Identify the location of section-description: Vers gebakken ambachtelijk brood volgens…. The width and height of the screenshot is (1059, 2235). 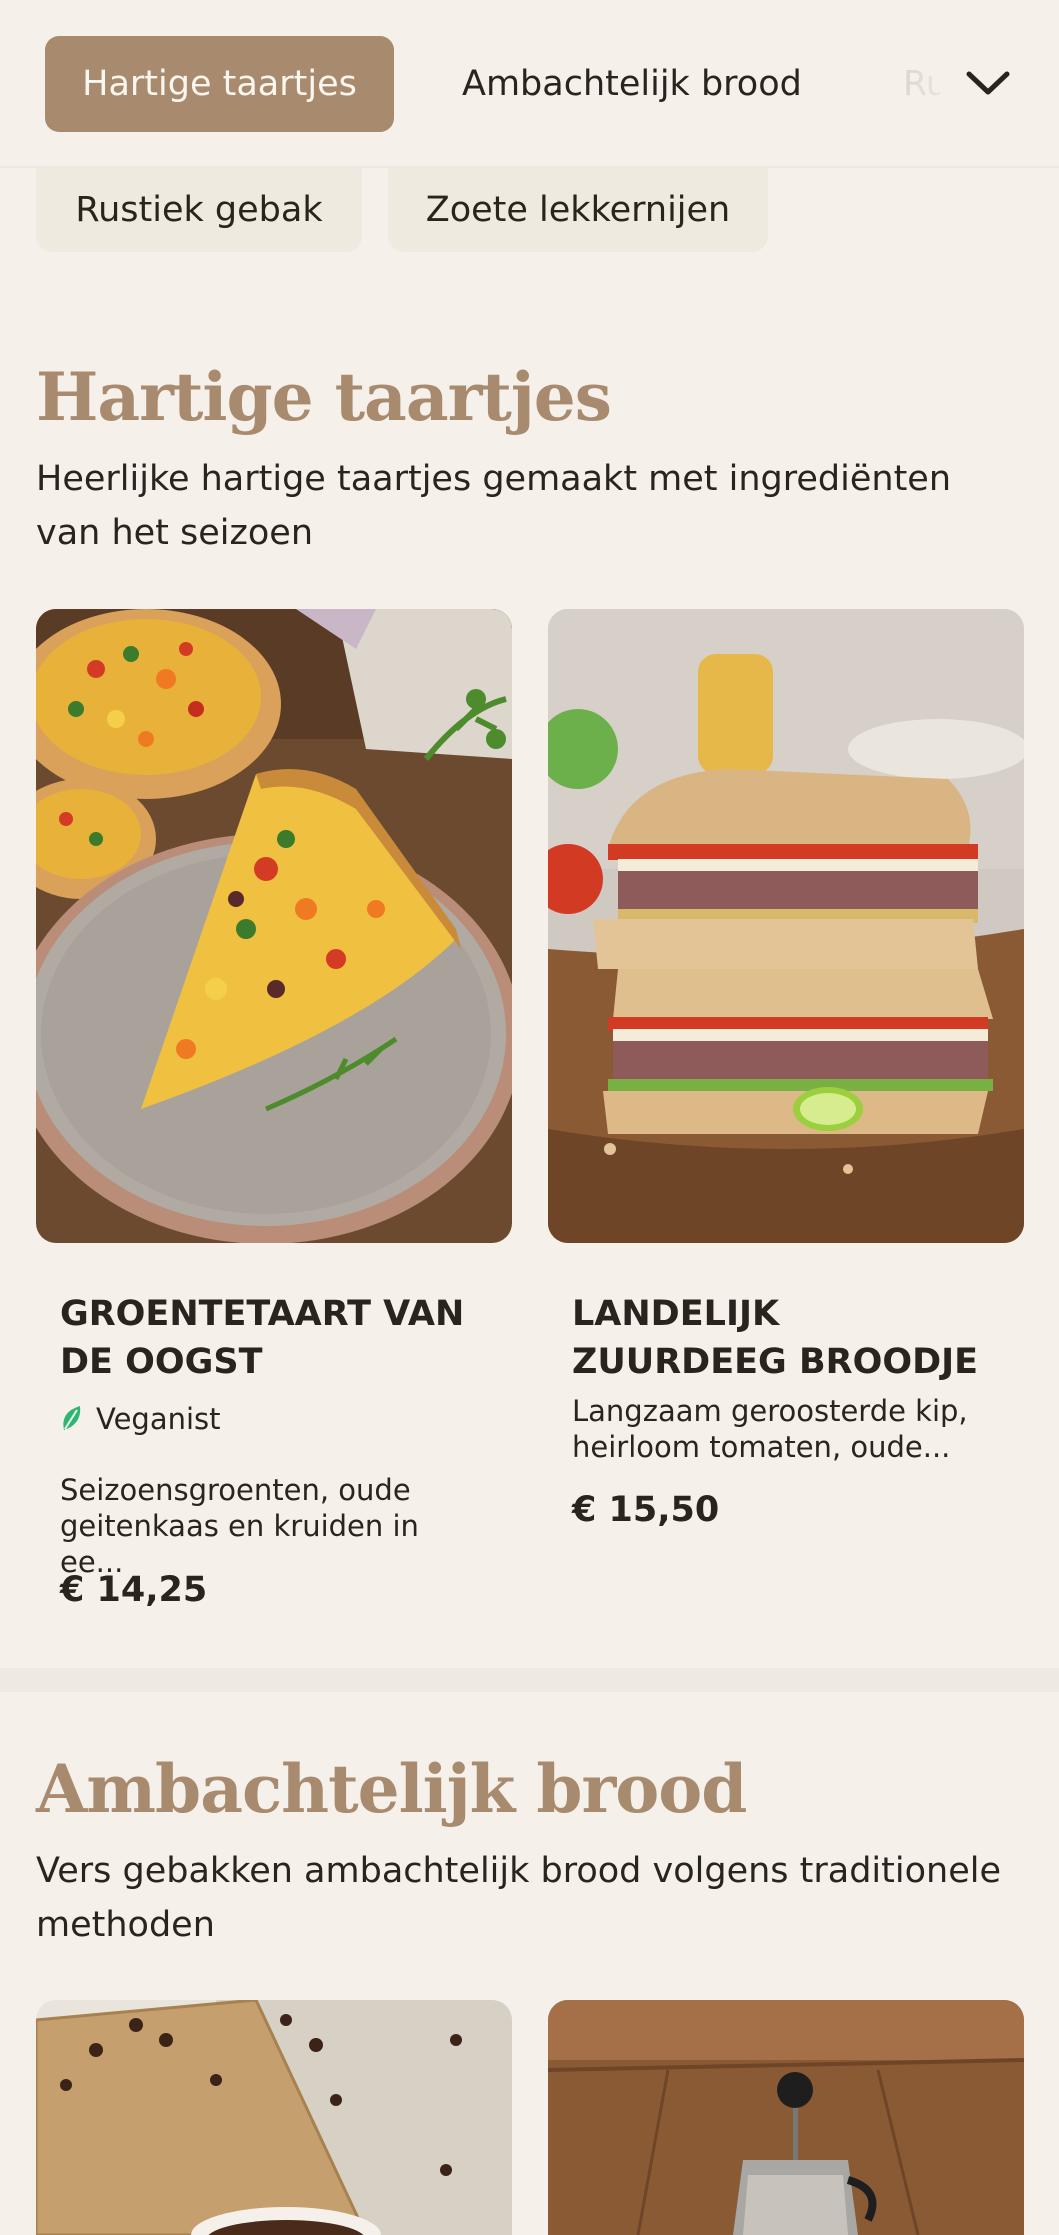
(518, 1898).